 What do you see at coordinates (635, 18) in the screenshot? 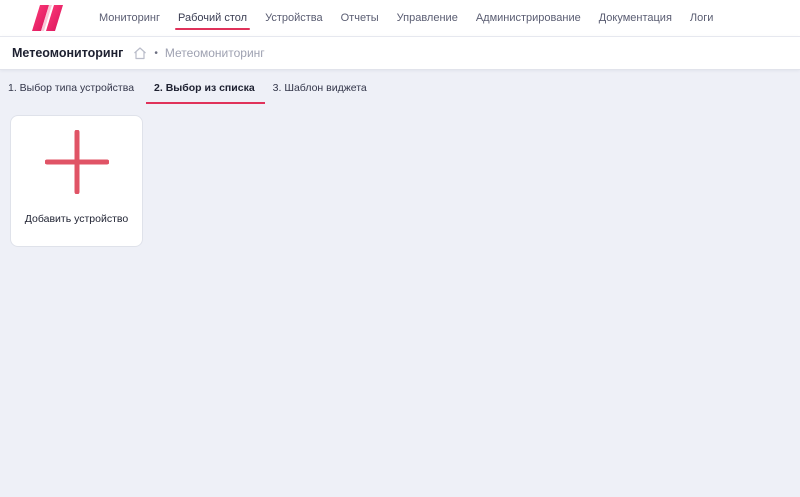
I see `nav-item-documentation: Документация` at bounding box center [635, 18].